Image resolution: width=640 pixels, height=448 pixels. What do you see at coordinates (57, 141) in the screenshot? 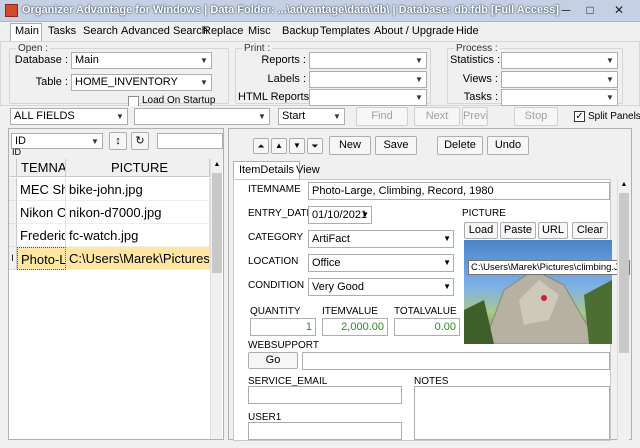
I see `sort-field-select: ID ▼` at bounding box center [57, 141].